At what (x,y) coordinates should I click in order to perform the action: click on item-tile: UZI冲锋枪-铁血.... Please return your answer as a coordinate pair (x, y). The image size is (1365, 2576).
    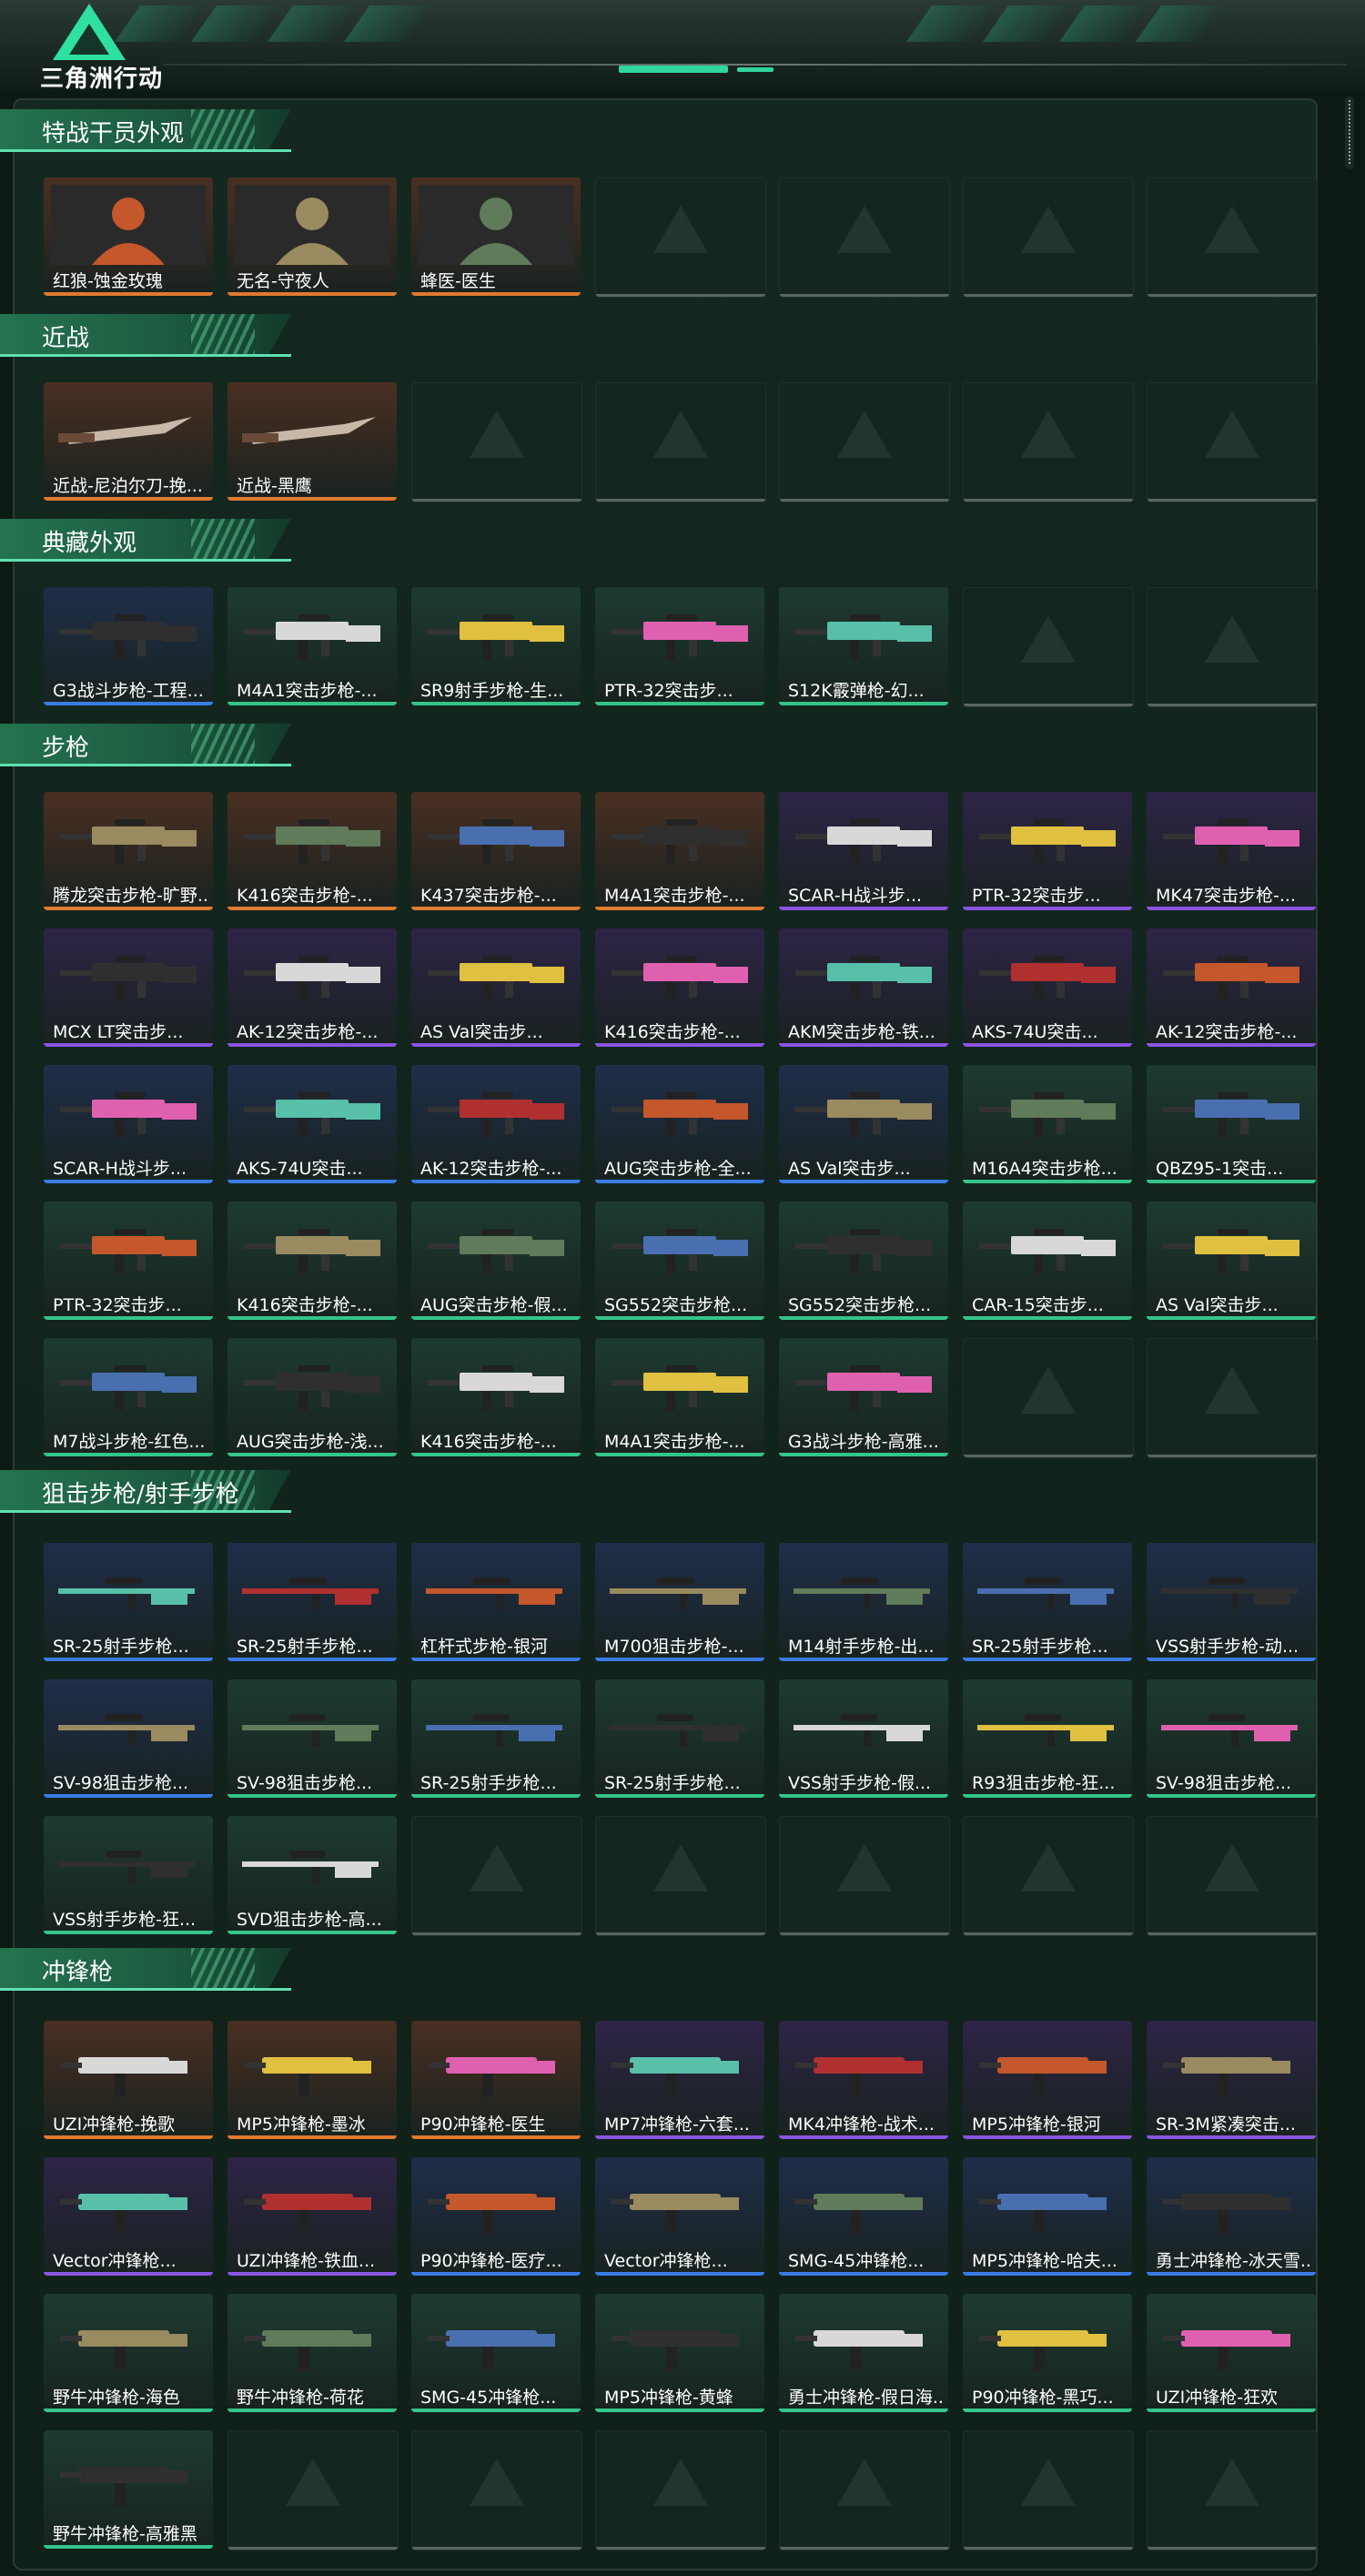
    Looking at the image, I should click on (313, 2216).